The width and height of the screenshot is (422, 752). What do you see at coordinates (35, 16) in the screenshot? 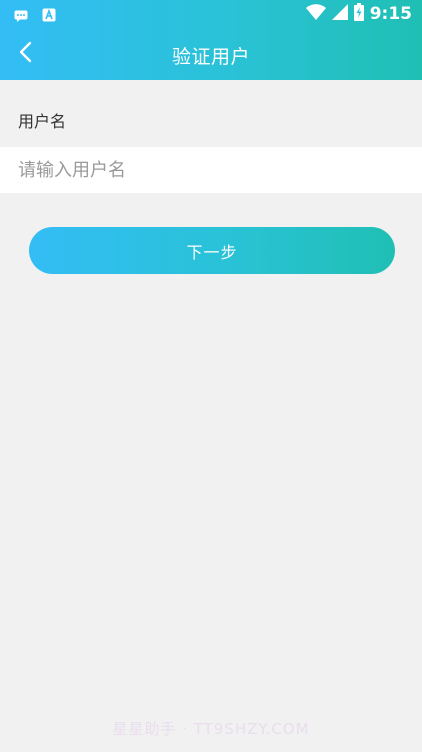
I see `status-left-icons` at bounding box center [35, 16].